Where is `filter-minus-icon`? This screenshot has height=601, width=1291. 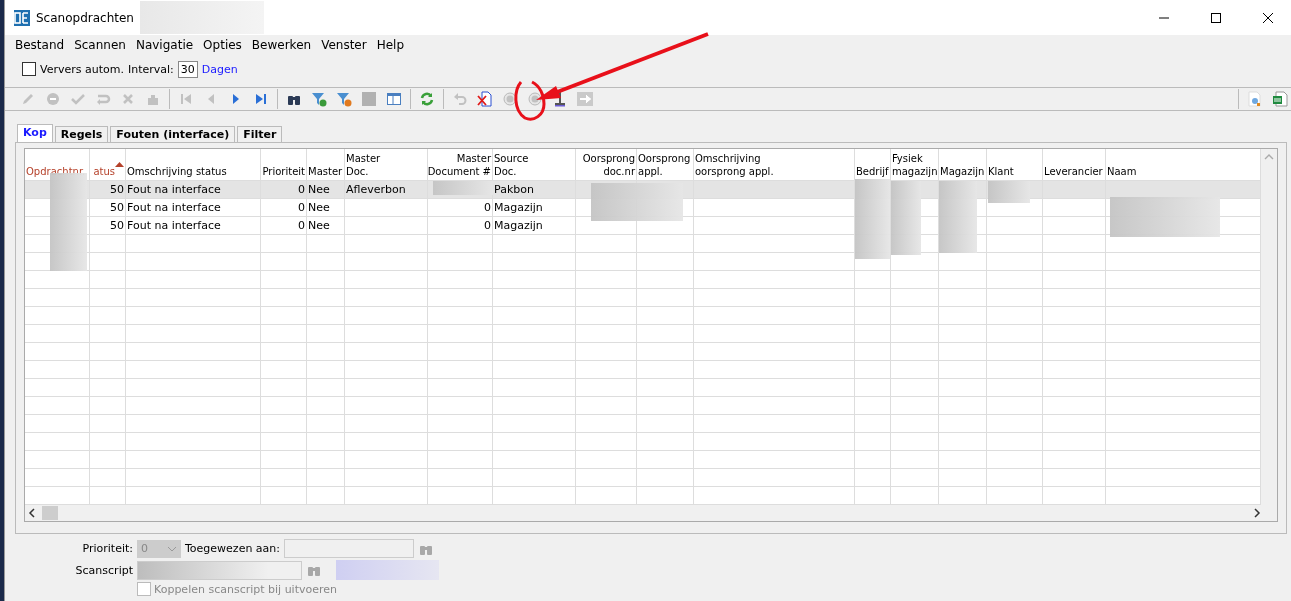
filter-minus-icon is located at coordinates (344, 99).